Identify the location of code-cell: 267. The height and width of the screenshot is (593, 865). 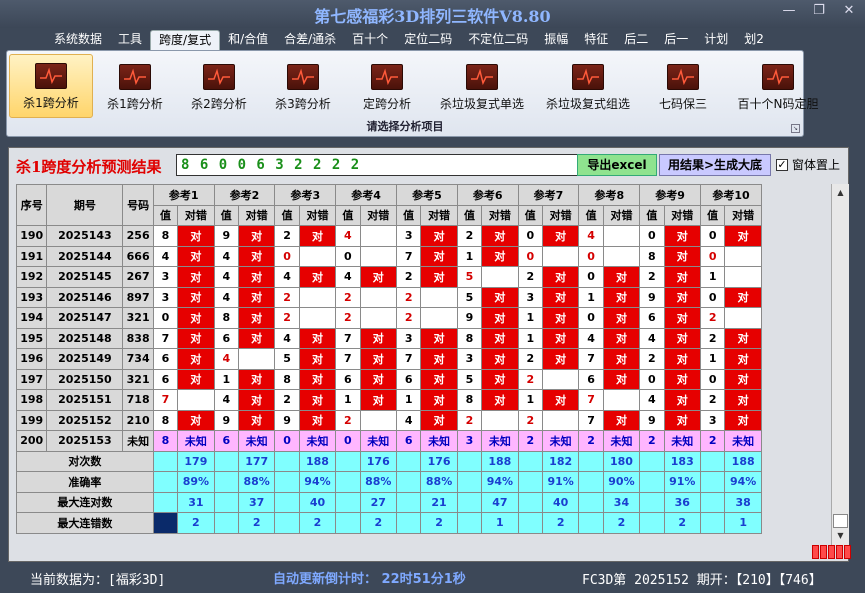
(138, 277).